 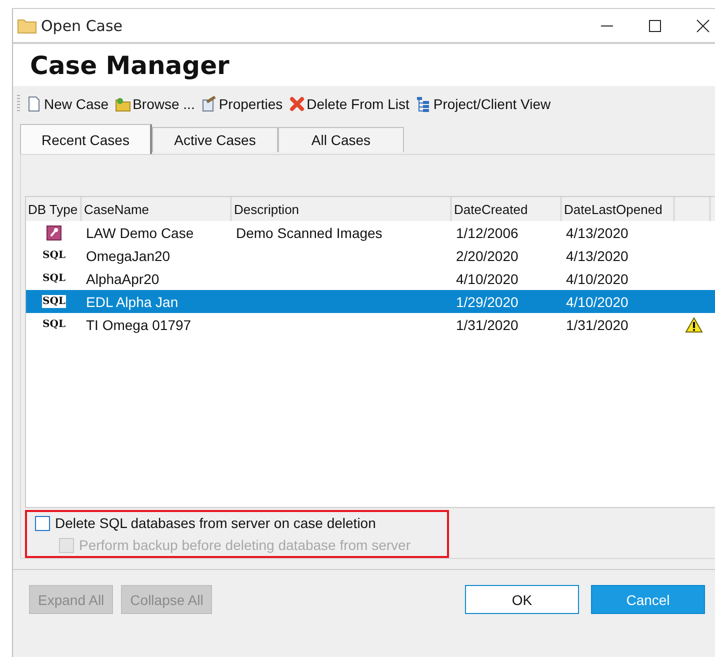 I want to click on tab: All Cases, so click(x=341, y=139).